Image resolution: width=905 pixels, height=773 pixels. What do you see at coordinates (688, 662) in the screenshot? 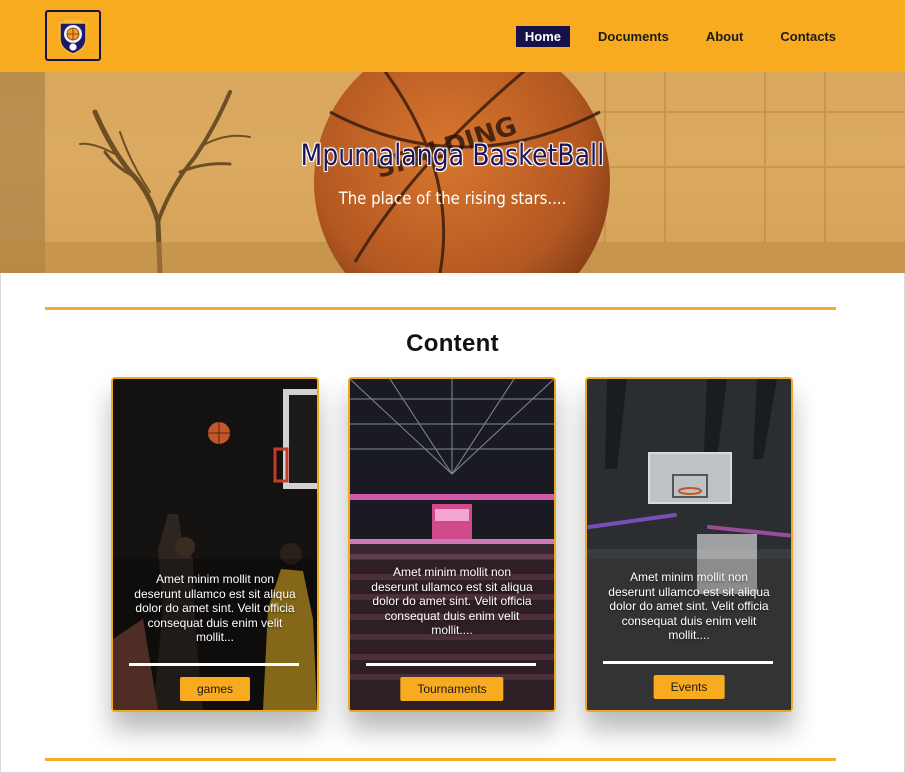
I see `card-events-rule` at bounding box center [688, 662].